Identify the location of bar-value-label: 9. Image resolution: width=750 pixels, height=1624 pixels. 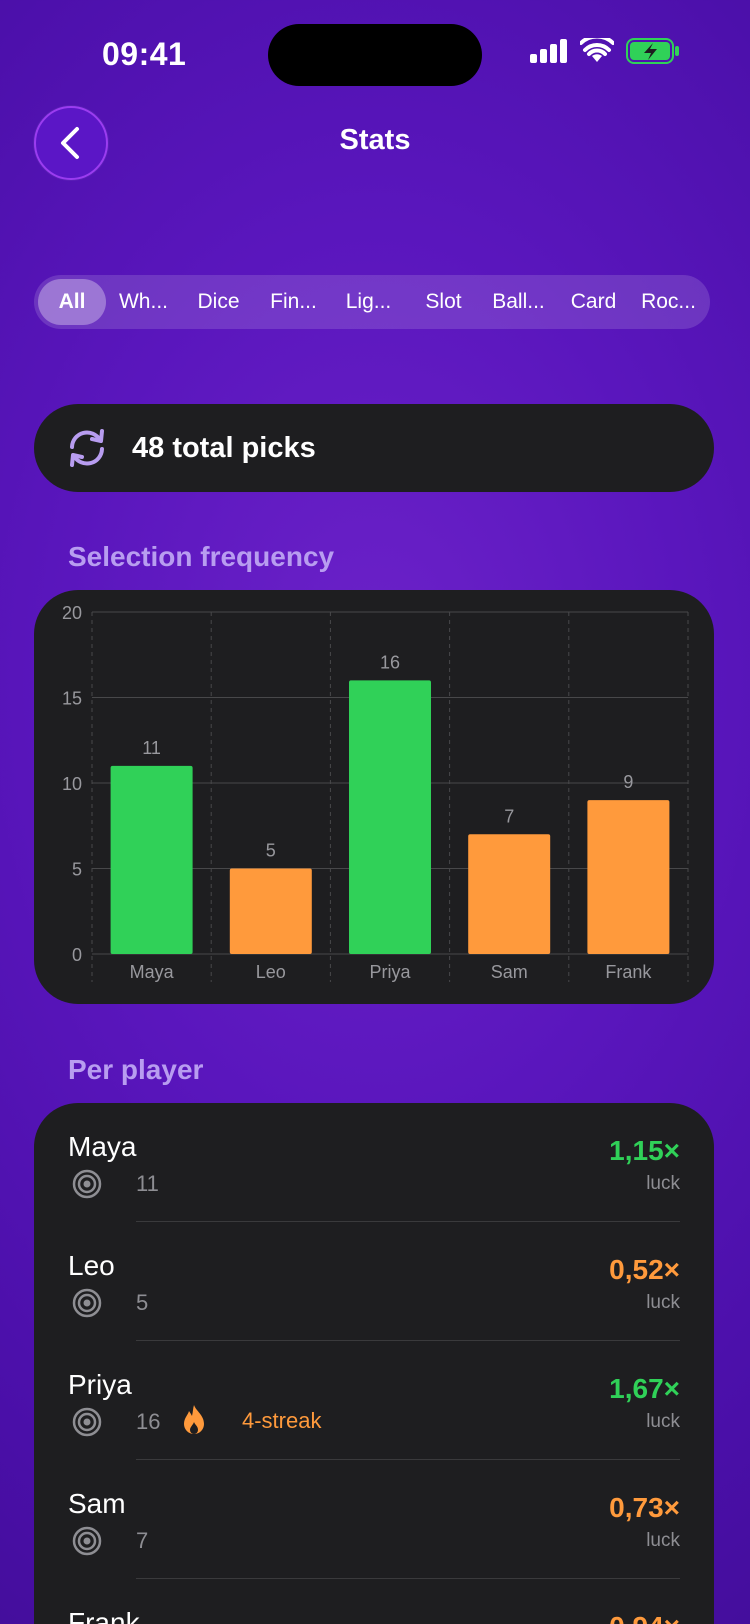
(628, 782).